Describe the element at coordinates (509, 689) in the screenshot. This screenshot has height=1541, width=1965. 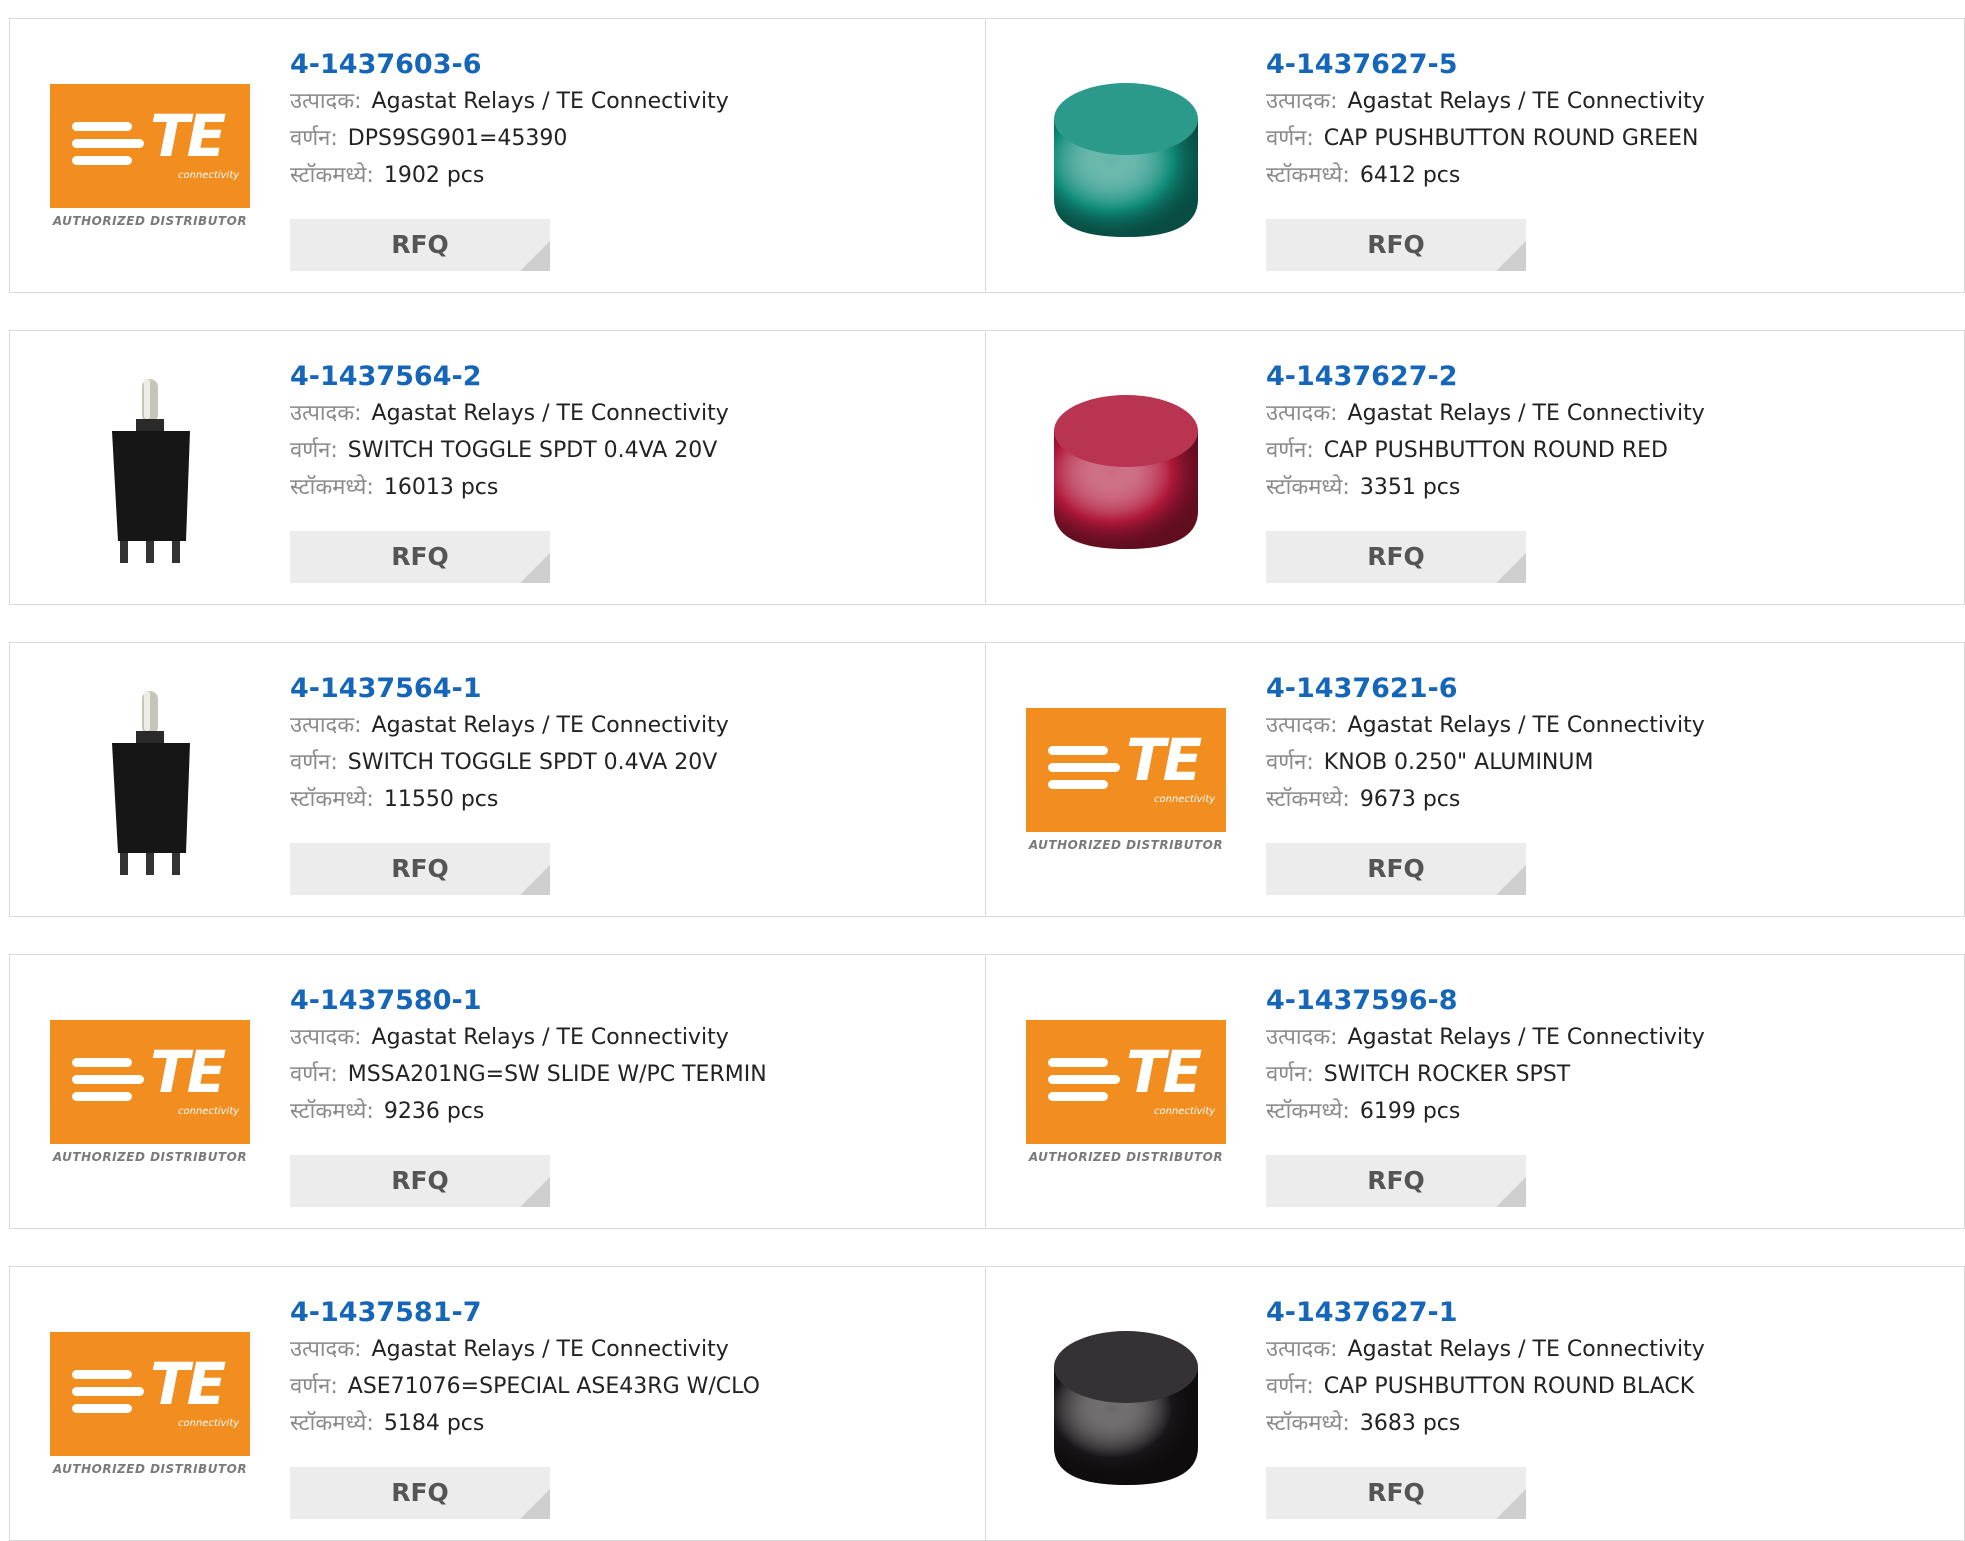
I see `part-number-link: 4-1437564-1` at that location.